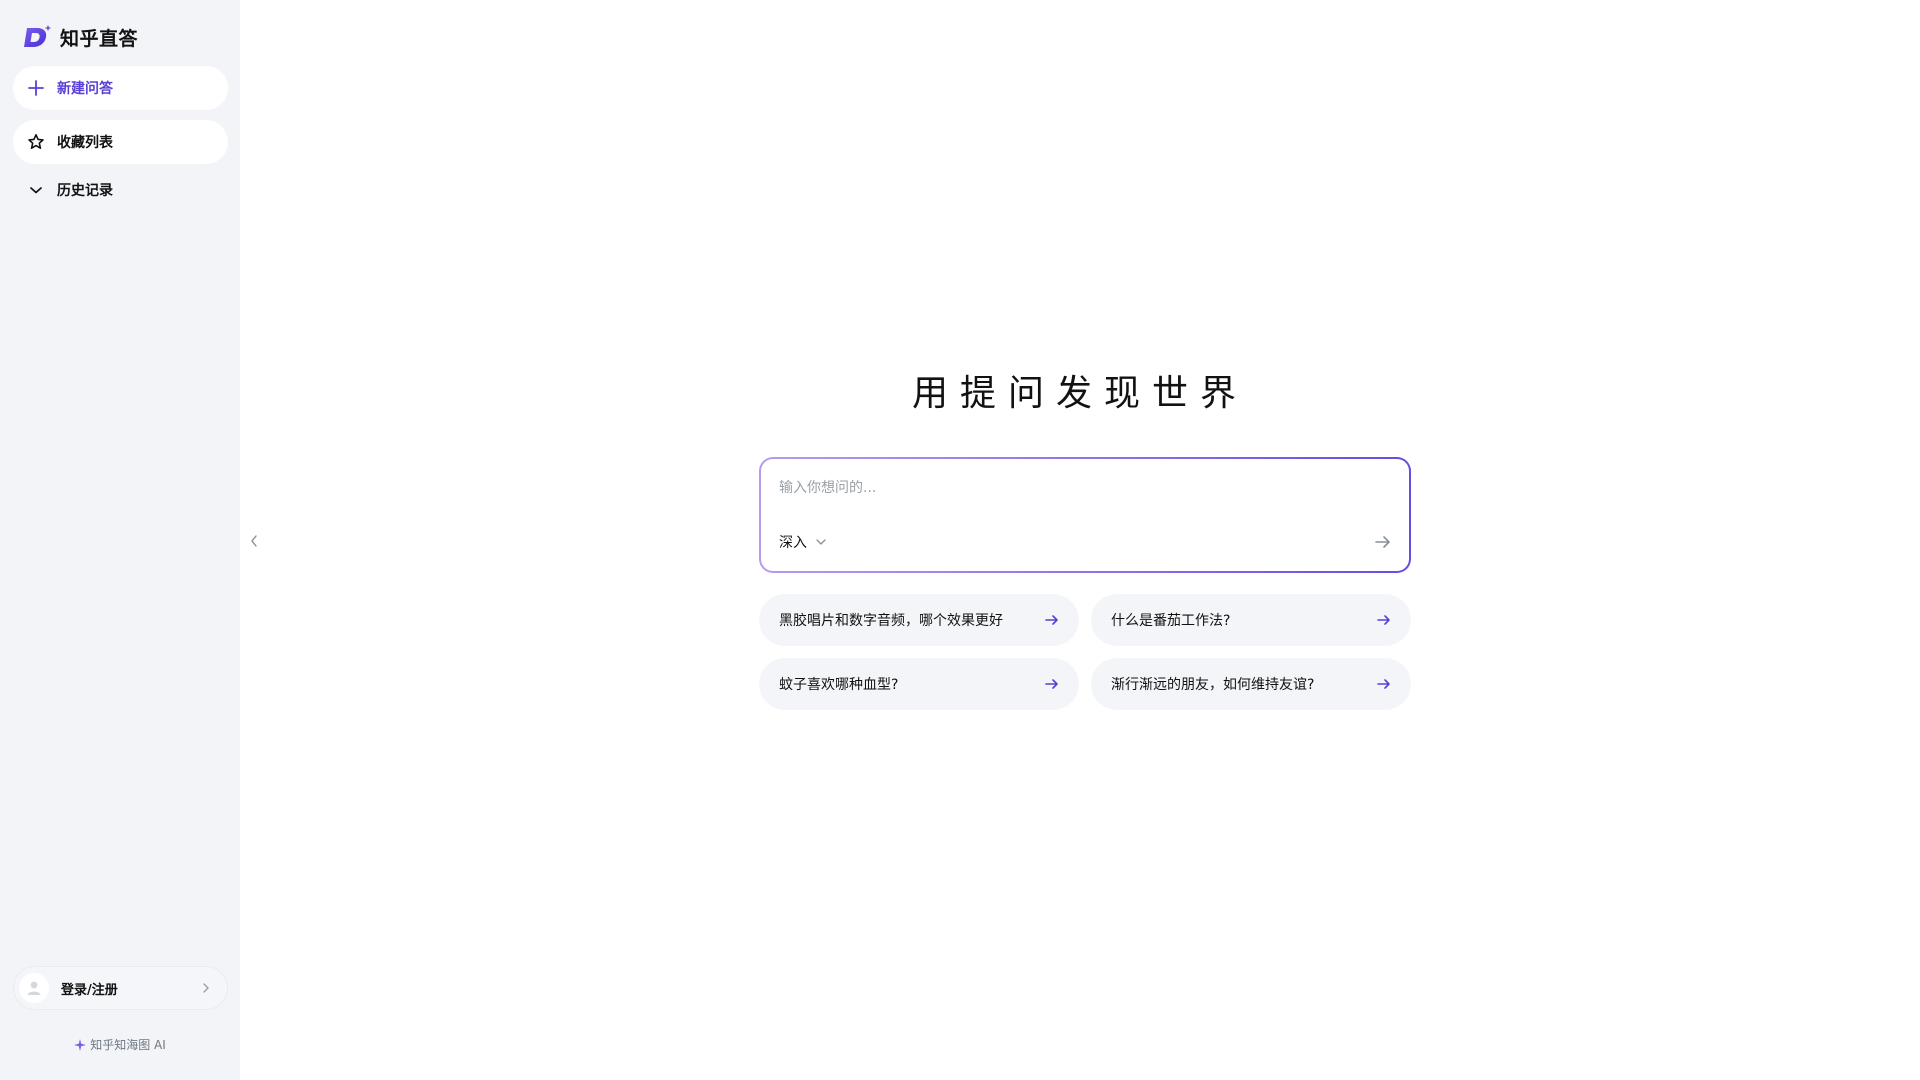  What do you see at coordinates (99, 38) in the screenshot?
I see `brand-name: 知乎直答` at bounding box center [99, 38].